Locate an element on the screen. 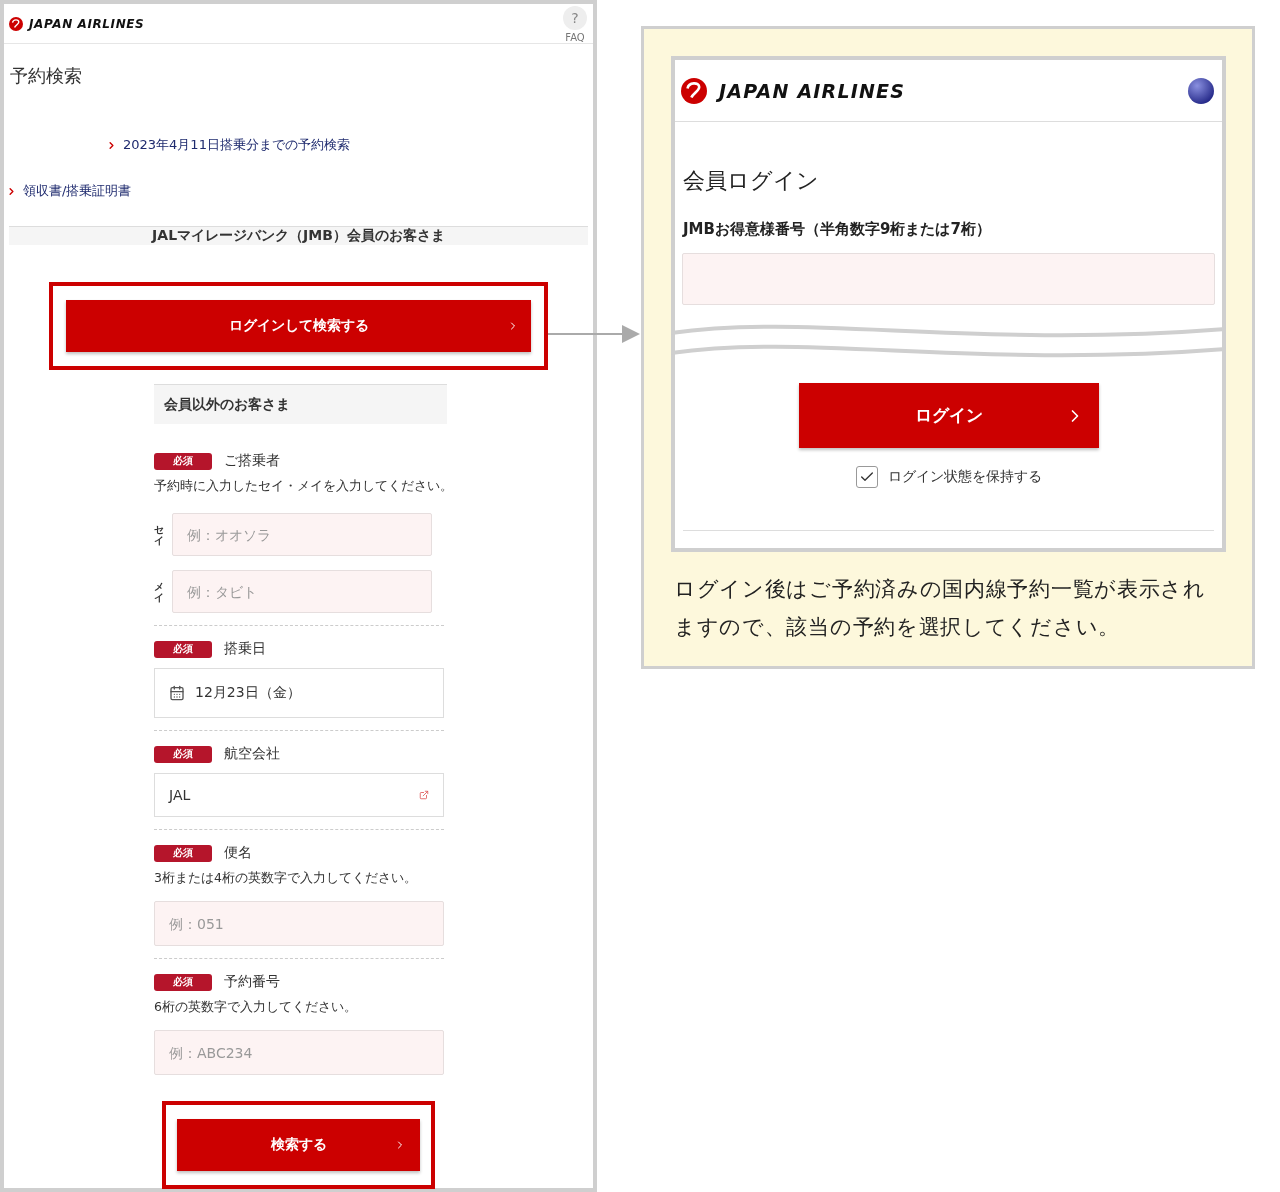 The height and width of the screenshot is (1192, 1280). caption-text: ログイン後はご予約済みの国内線予約一覧が表示されますので、該当の予約を選択してください。 is located at coordinates (940, 608).